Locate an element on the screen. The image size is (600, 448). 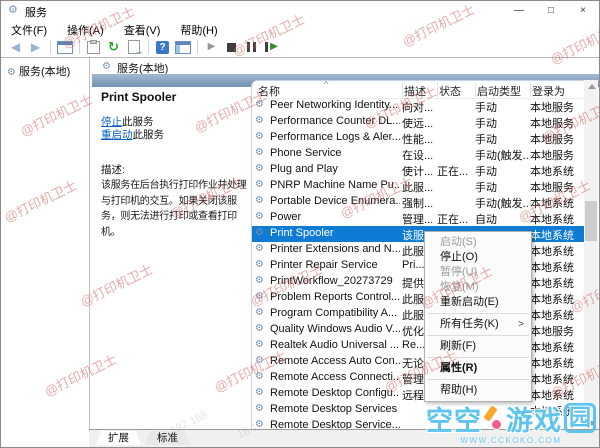
description-label: 描述: is located at coordinates (113, 170).